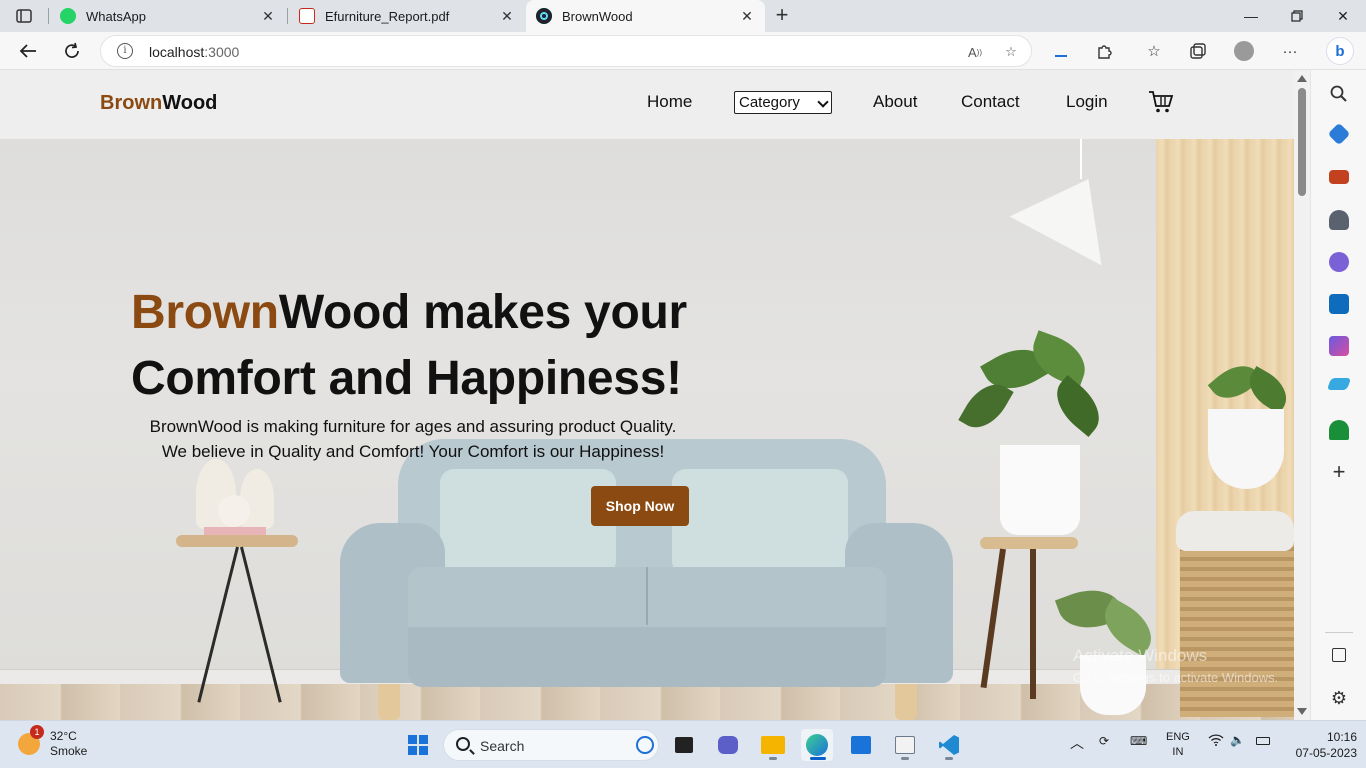 This screenshot has height=768, width=1366. What do you see at coordinates (1040, 490) in the screenshot?
I see `plant-pot` at bounding box center [1040, 490].